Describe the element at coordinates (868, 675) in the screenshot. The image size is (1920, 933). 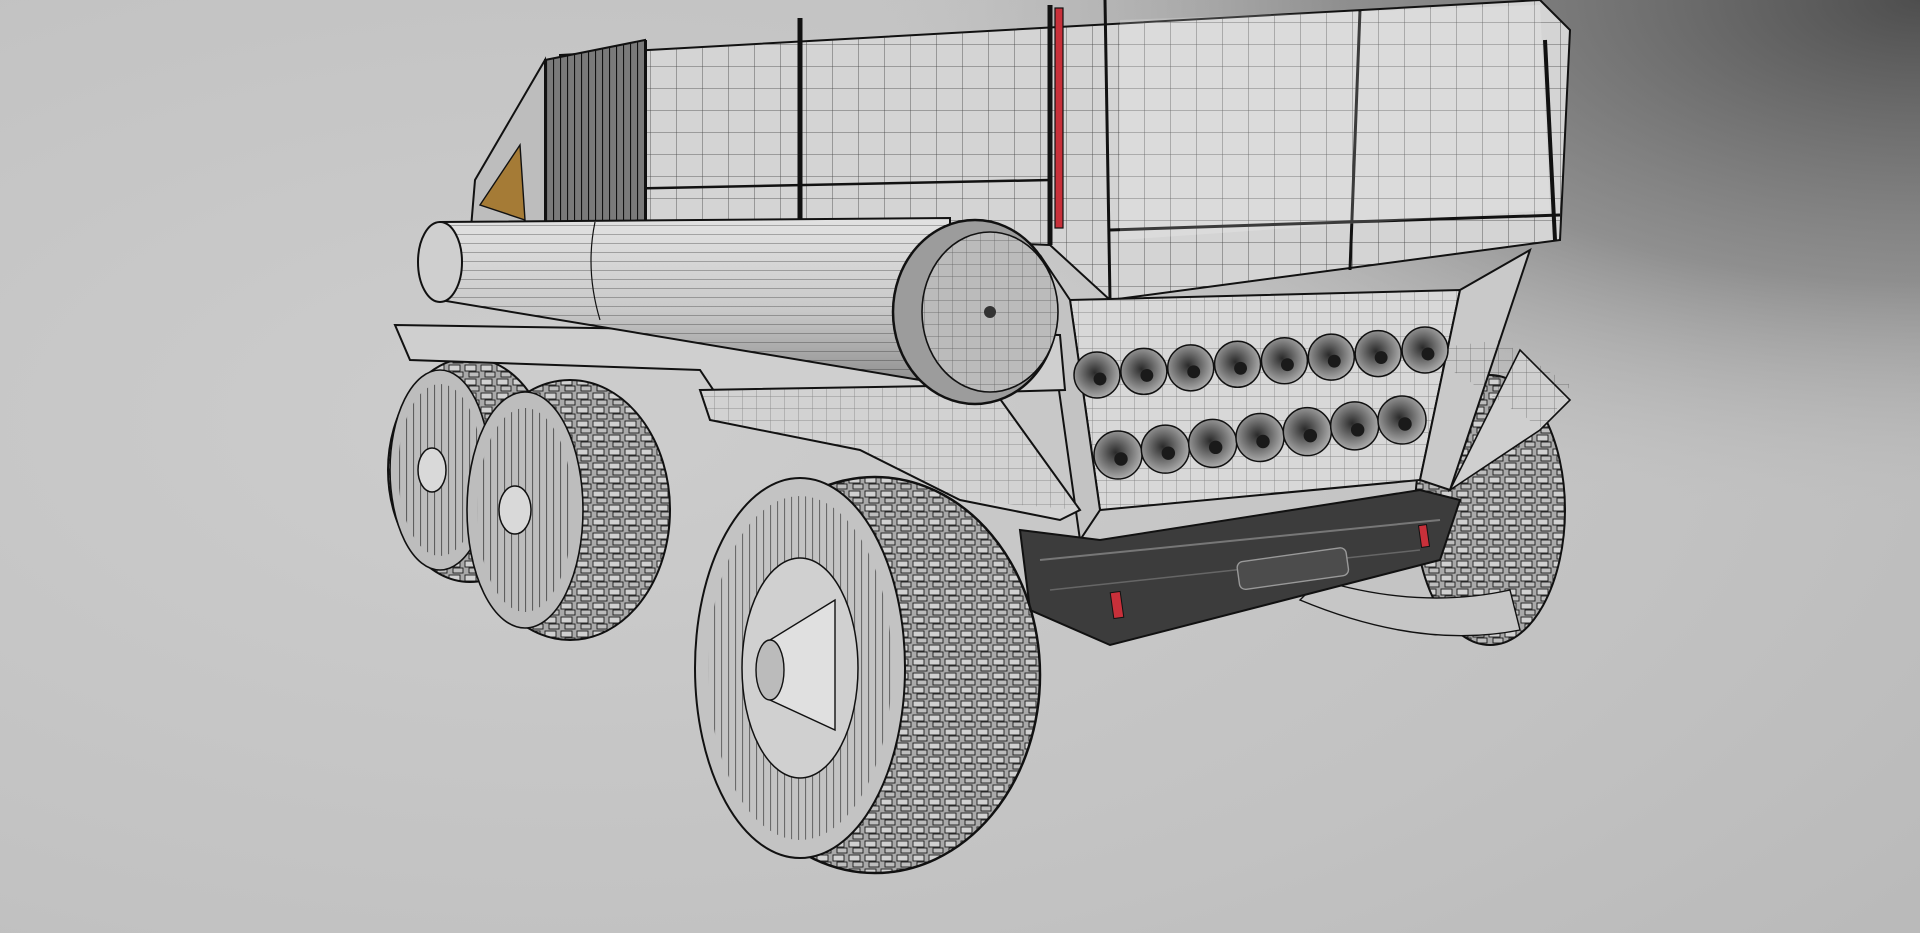
I see `wheel-front-near` at that location.